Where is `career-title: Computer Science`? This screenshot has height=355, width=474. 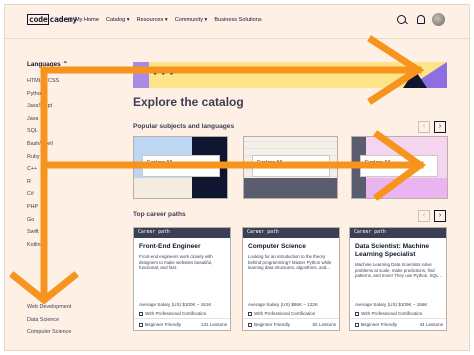 career-title: Computer Science is located at coordinates (277, 246).